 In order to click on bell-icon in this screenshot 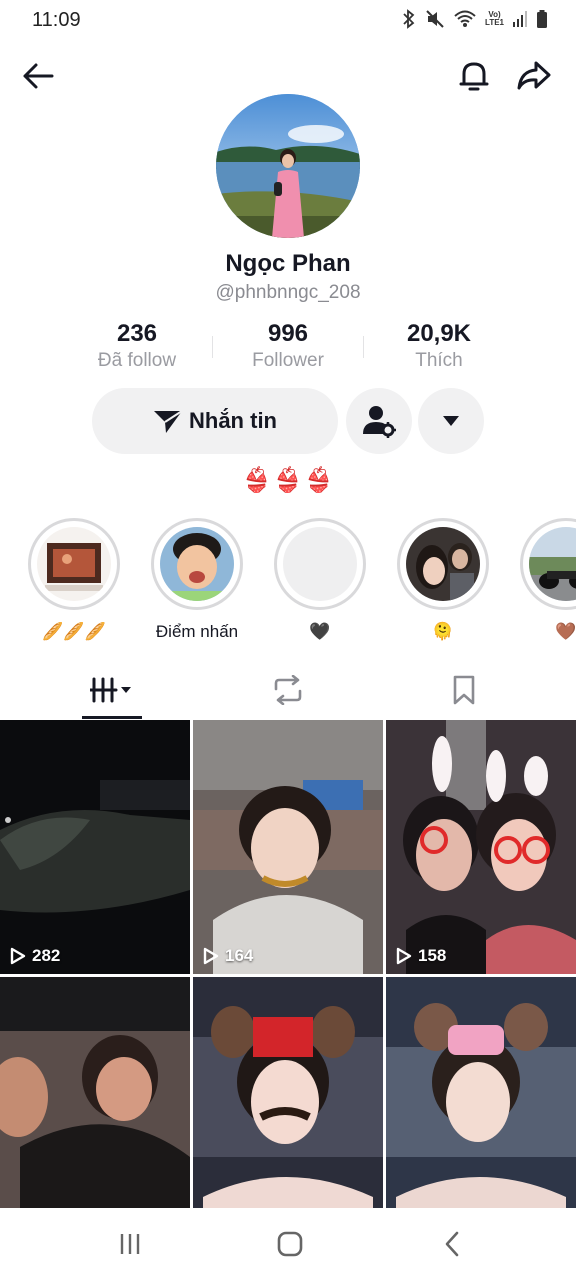, I will do `click(474, 76)`.